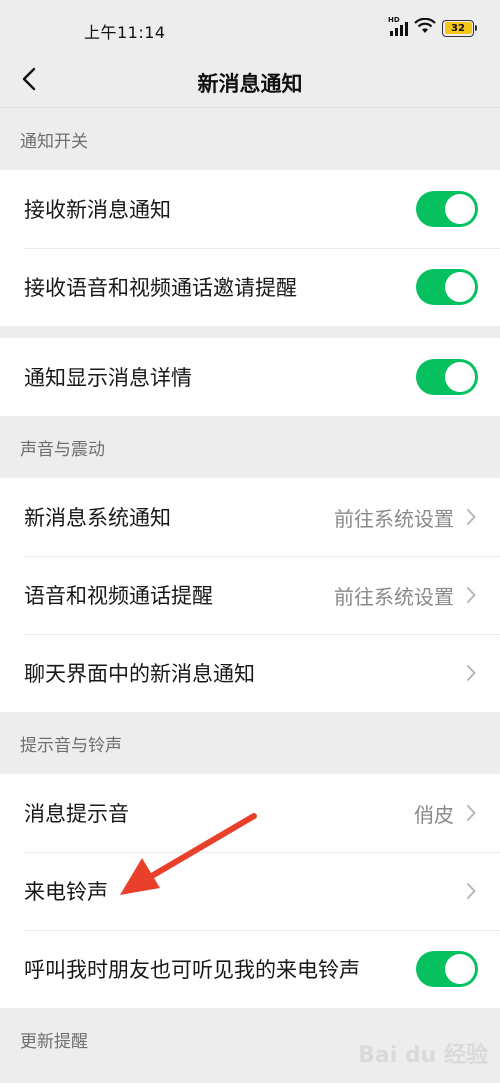  Describe the element at coordinates (250, 813) in the screenshot. I see `row-message-tone: 消息提示音 俏皮` at that location.